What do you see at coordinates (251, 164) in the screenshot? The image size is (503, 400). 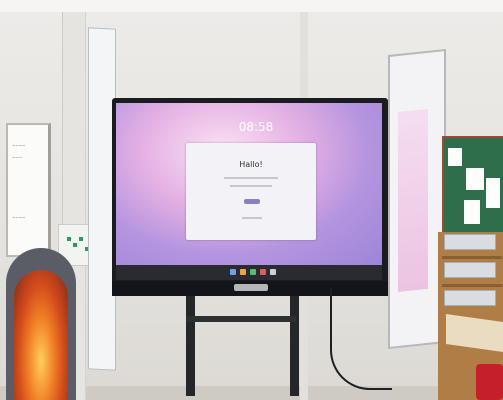 I see `dialog-title: Hallo!` at bounding box center [251, 164].